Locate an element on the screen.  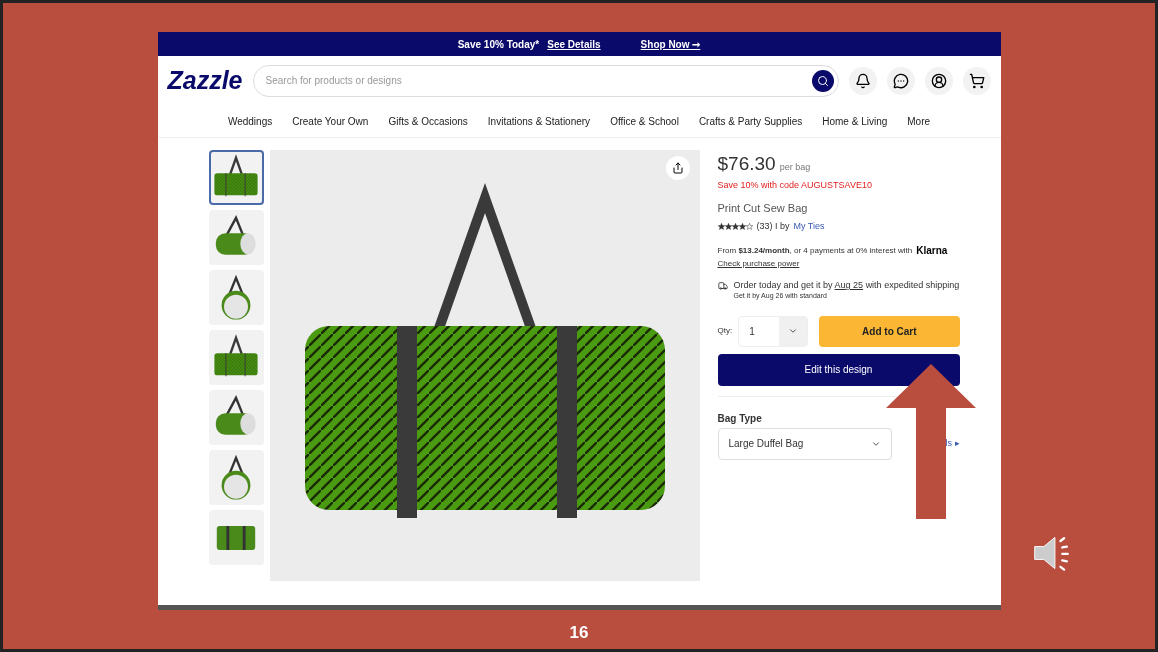
add-to-cart-button: Add to Cart is located at coordinates (889, 331).